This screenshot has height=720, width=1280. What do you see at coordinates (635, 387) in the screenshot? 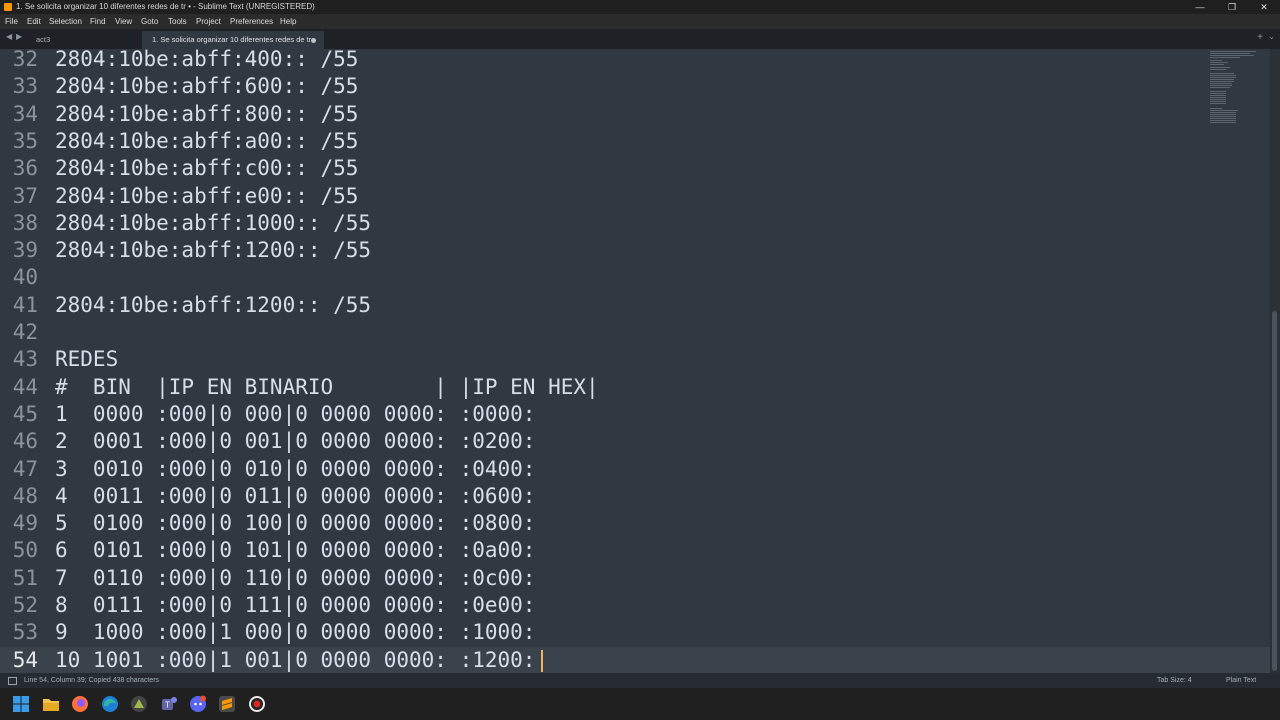
I see `code-line: 44 # BIN |IP EN BINARIO | |IP EN HEX|` at bounding box center [635, 387].